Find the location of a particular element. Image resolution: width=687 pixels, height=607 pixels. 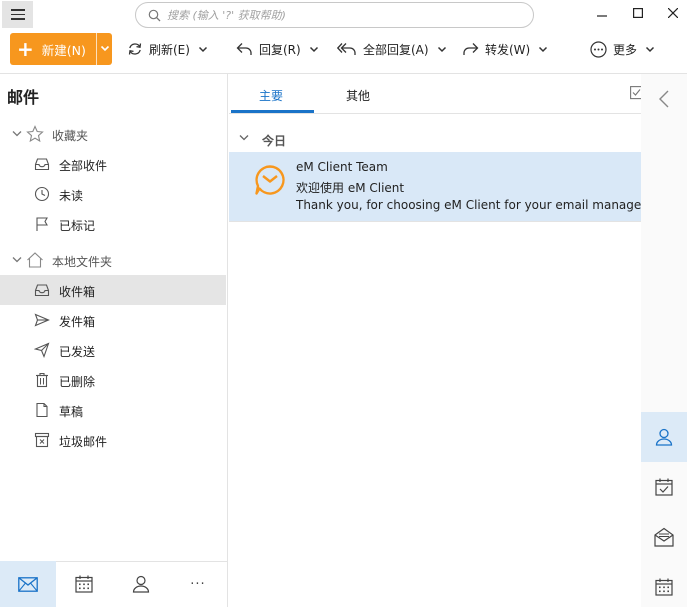

toolbar: + 新建(N) 刷新(E) 回复(R) 全部回复(A) 转发(W) 更多 is located at coordinates (343, 50).